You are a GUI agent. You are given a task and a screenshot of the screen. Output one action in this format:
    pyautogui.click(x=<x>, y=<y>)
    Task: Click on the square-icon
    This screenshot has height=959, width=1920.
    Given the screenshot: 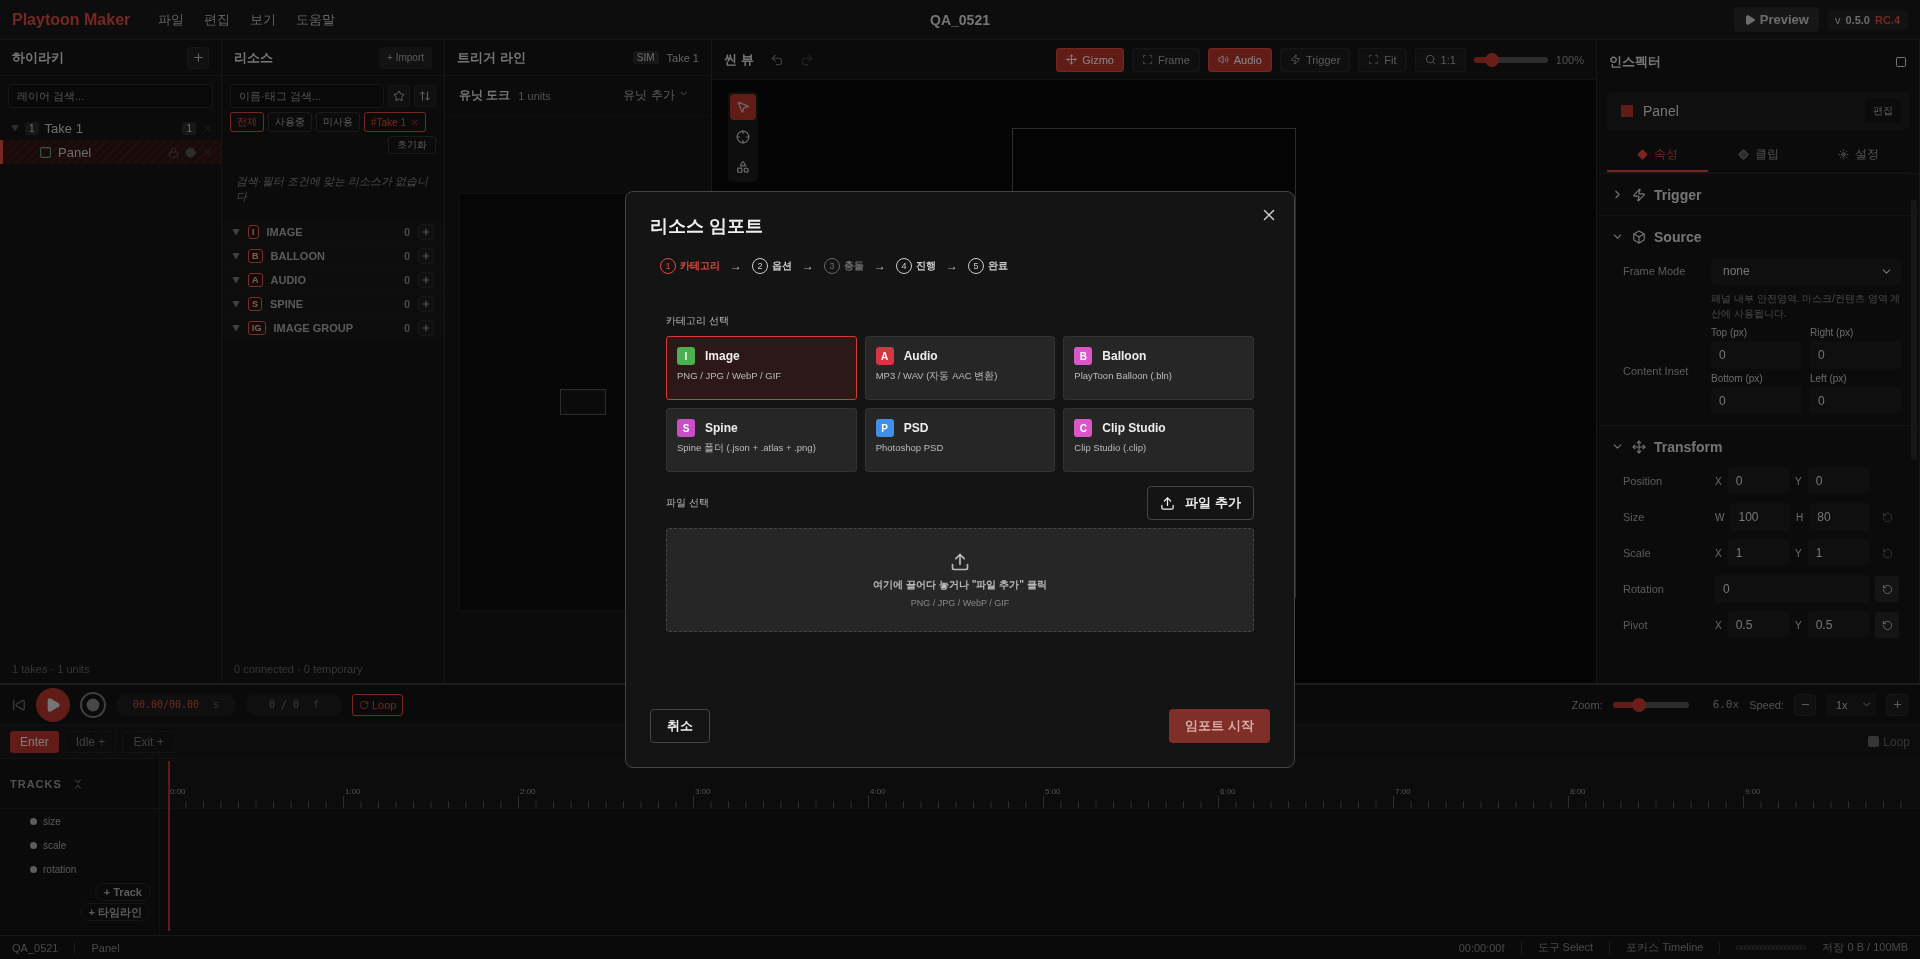 What is the action you would take?
    pyautogui.click(x=1901, y=62)
    